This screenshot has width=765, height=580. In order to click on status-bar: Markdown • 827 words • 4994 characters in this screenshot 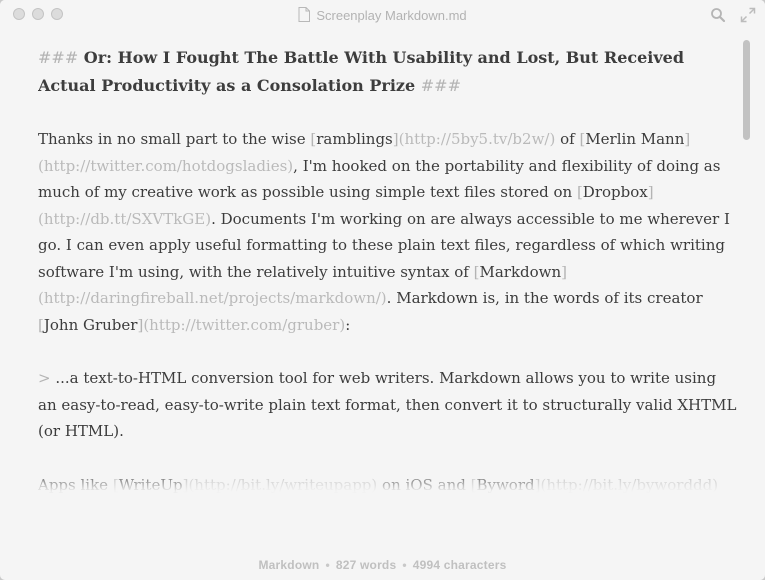, I will do `click(382, 565)`.